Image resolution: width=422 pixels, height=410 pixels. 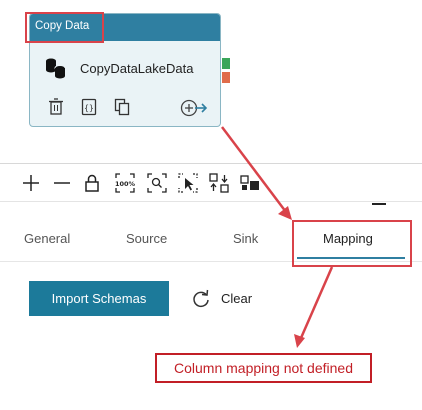 I want to click on tab-sink: Sink, so click(x=245, y=238).